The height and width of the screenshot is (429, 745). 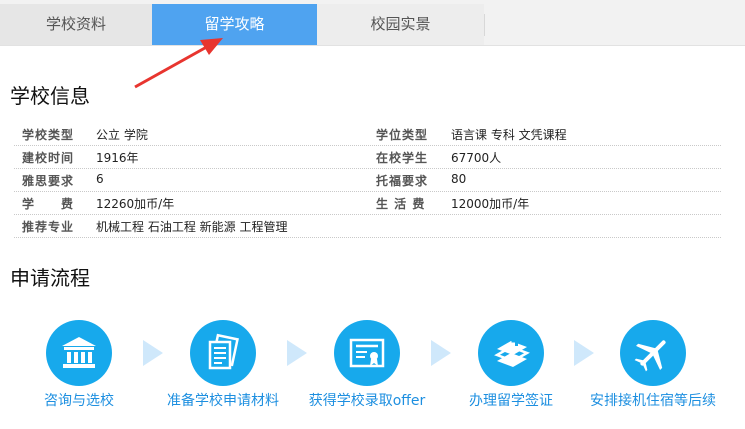 I want to click on institution-icon, so click(x=79, y=352).